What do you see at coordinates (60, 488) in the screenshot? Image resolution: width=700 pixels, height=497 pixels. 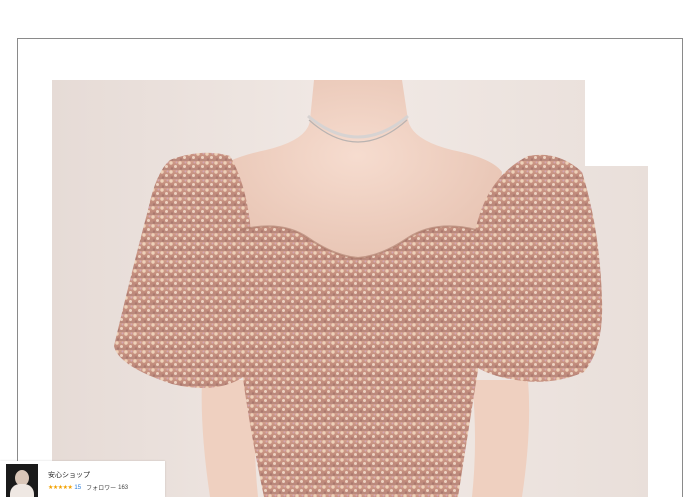 I see `star-rating-icon: ★★★★★` at bounding box center [60, 488].